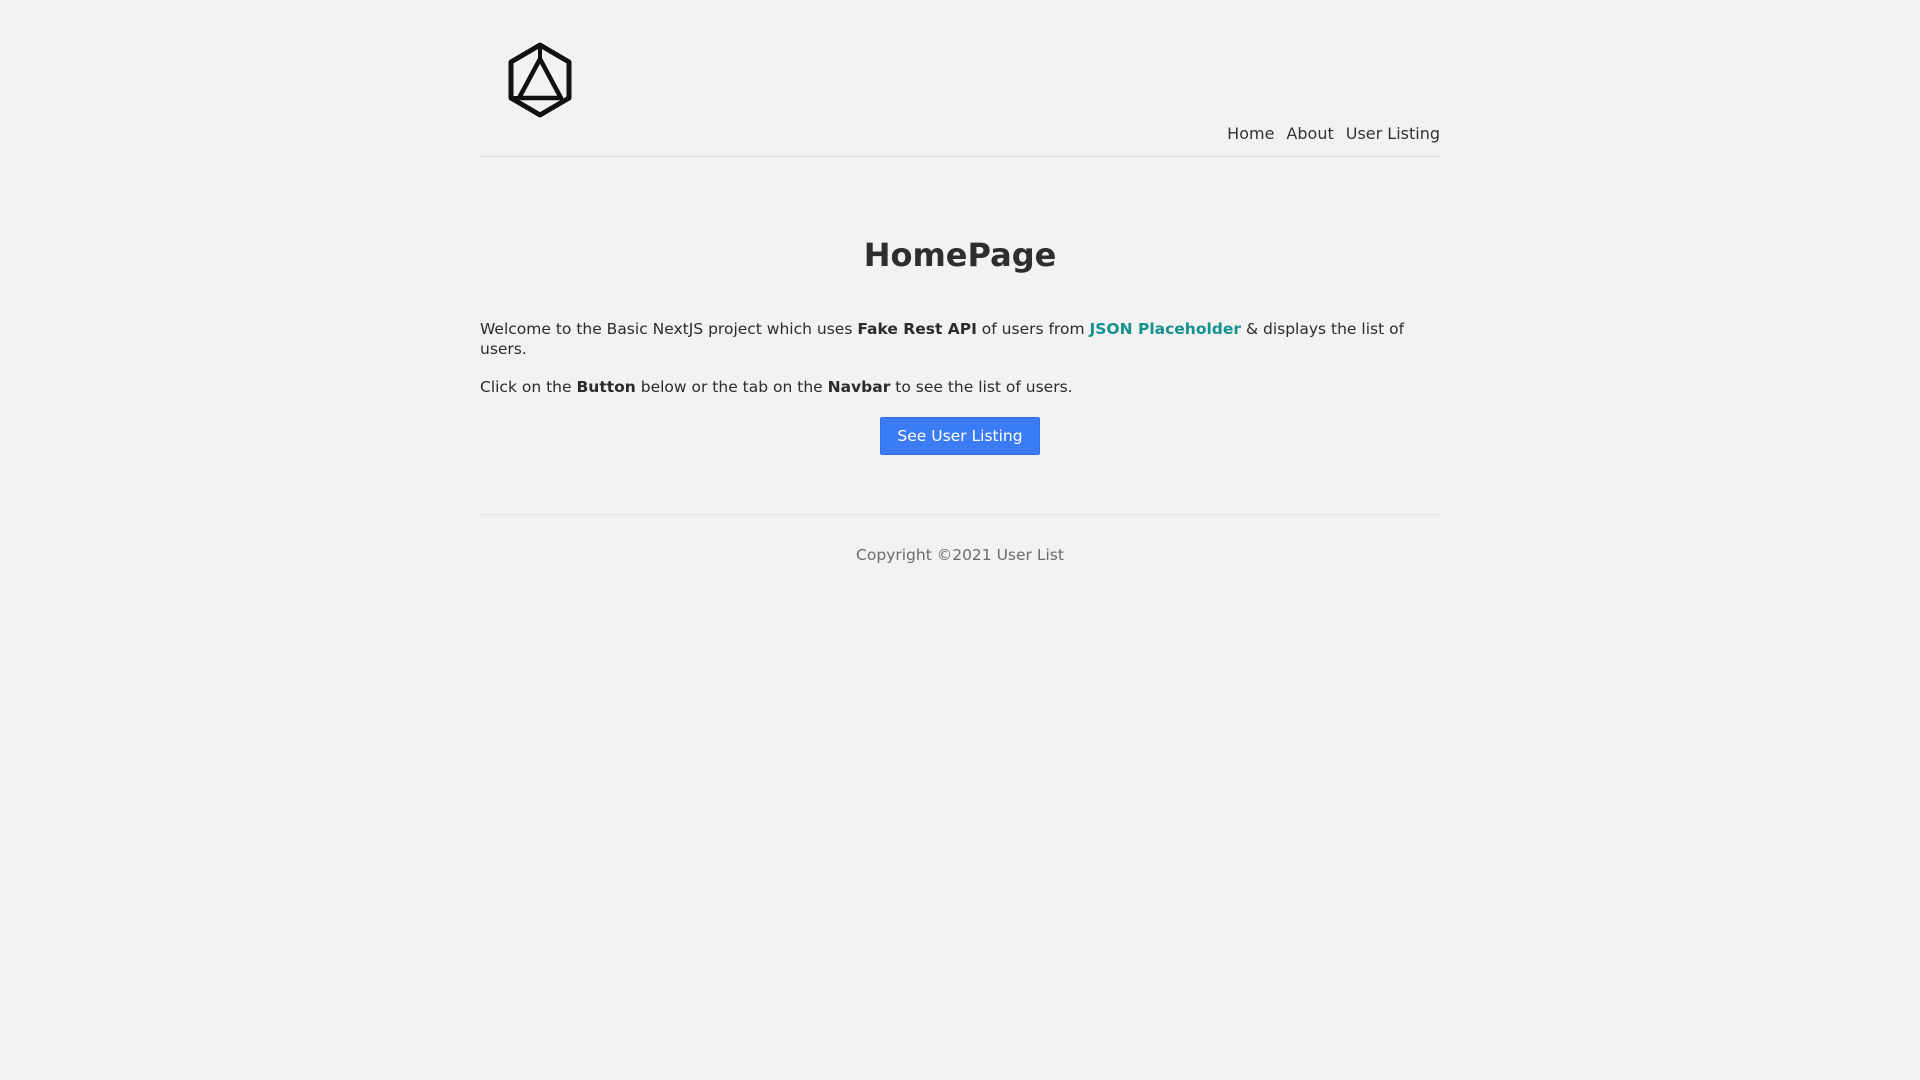 The width and height of the screenshot is (1920, 1080). I want to click on instruction-bold-navbar: Navbar, so click(859, 387).